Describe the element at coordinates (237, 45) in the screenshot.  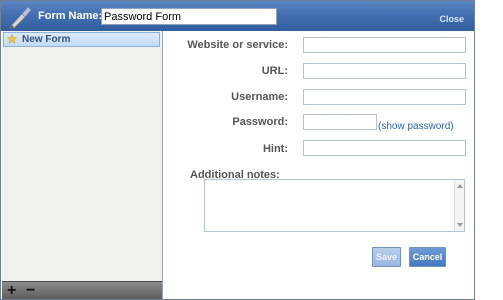
I see `website-label: Website or service:` at that location.